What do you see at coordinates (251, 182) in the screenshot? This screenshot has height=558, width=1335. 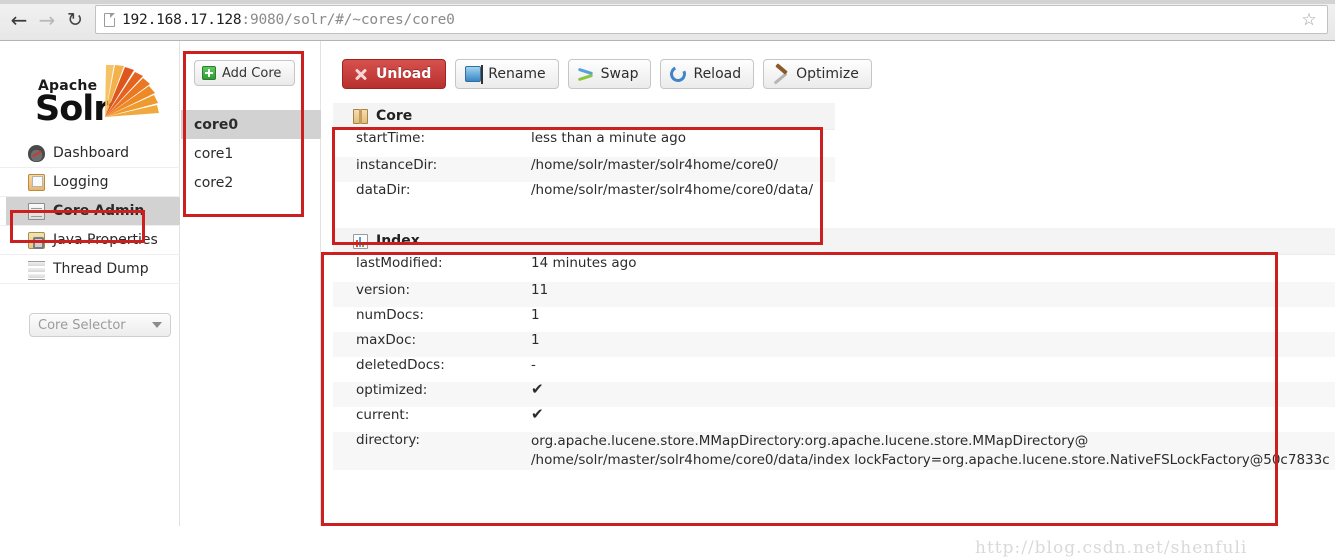 I see `core-list-item-core2: core2` at bounding box center [251, 182].